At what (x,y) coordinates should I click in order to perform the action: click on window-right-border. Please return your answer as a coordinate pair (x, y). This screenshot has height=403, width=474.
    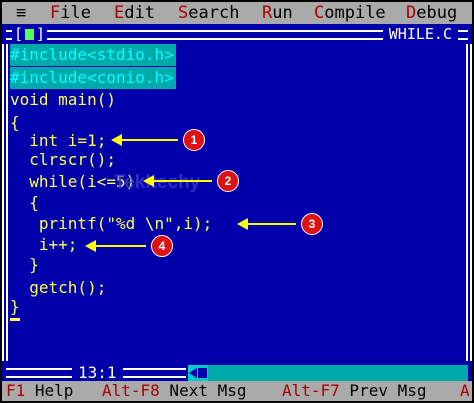
    Looking at the image, I should click on (469, 202).